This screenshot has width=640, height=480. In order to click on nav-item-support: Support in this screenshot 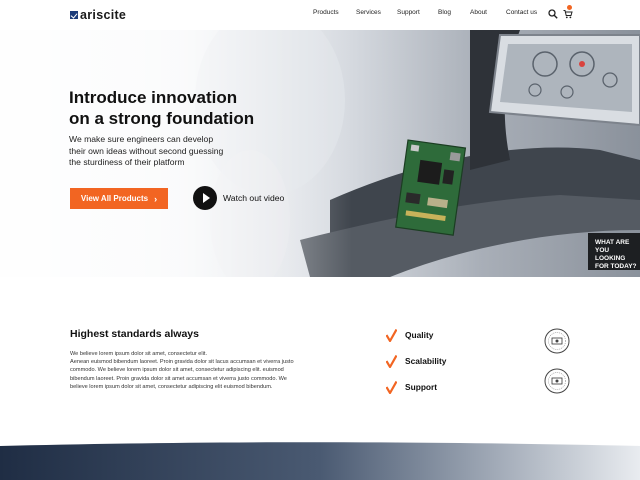, I will do `click(408, 12)`.